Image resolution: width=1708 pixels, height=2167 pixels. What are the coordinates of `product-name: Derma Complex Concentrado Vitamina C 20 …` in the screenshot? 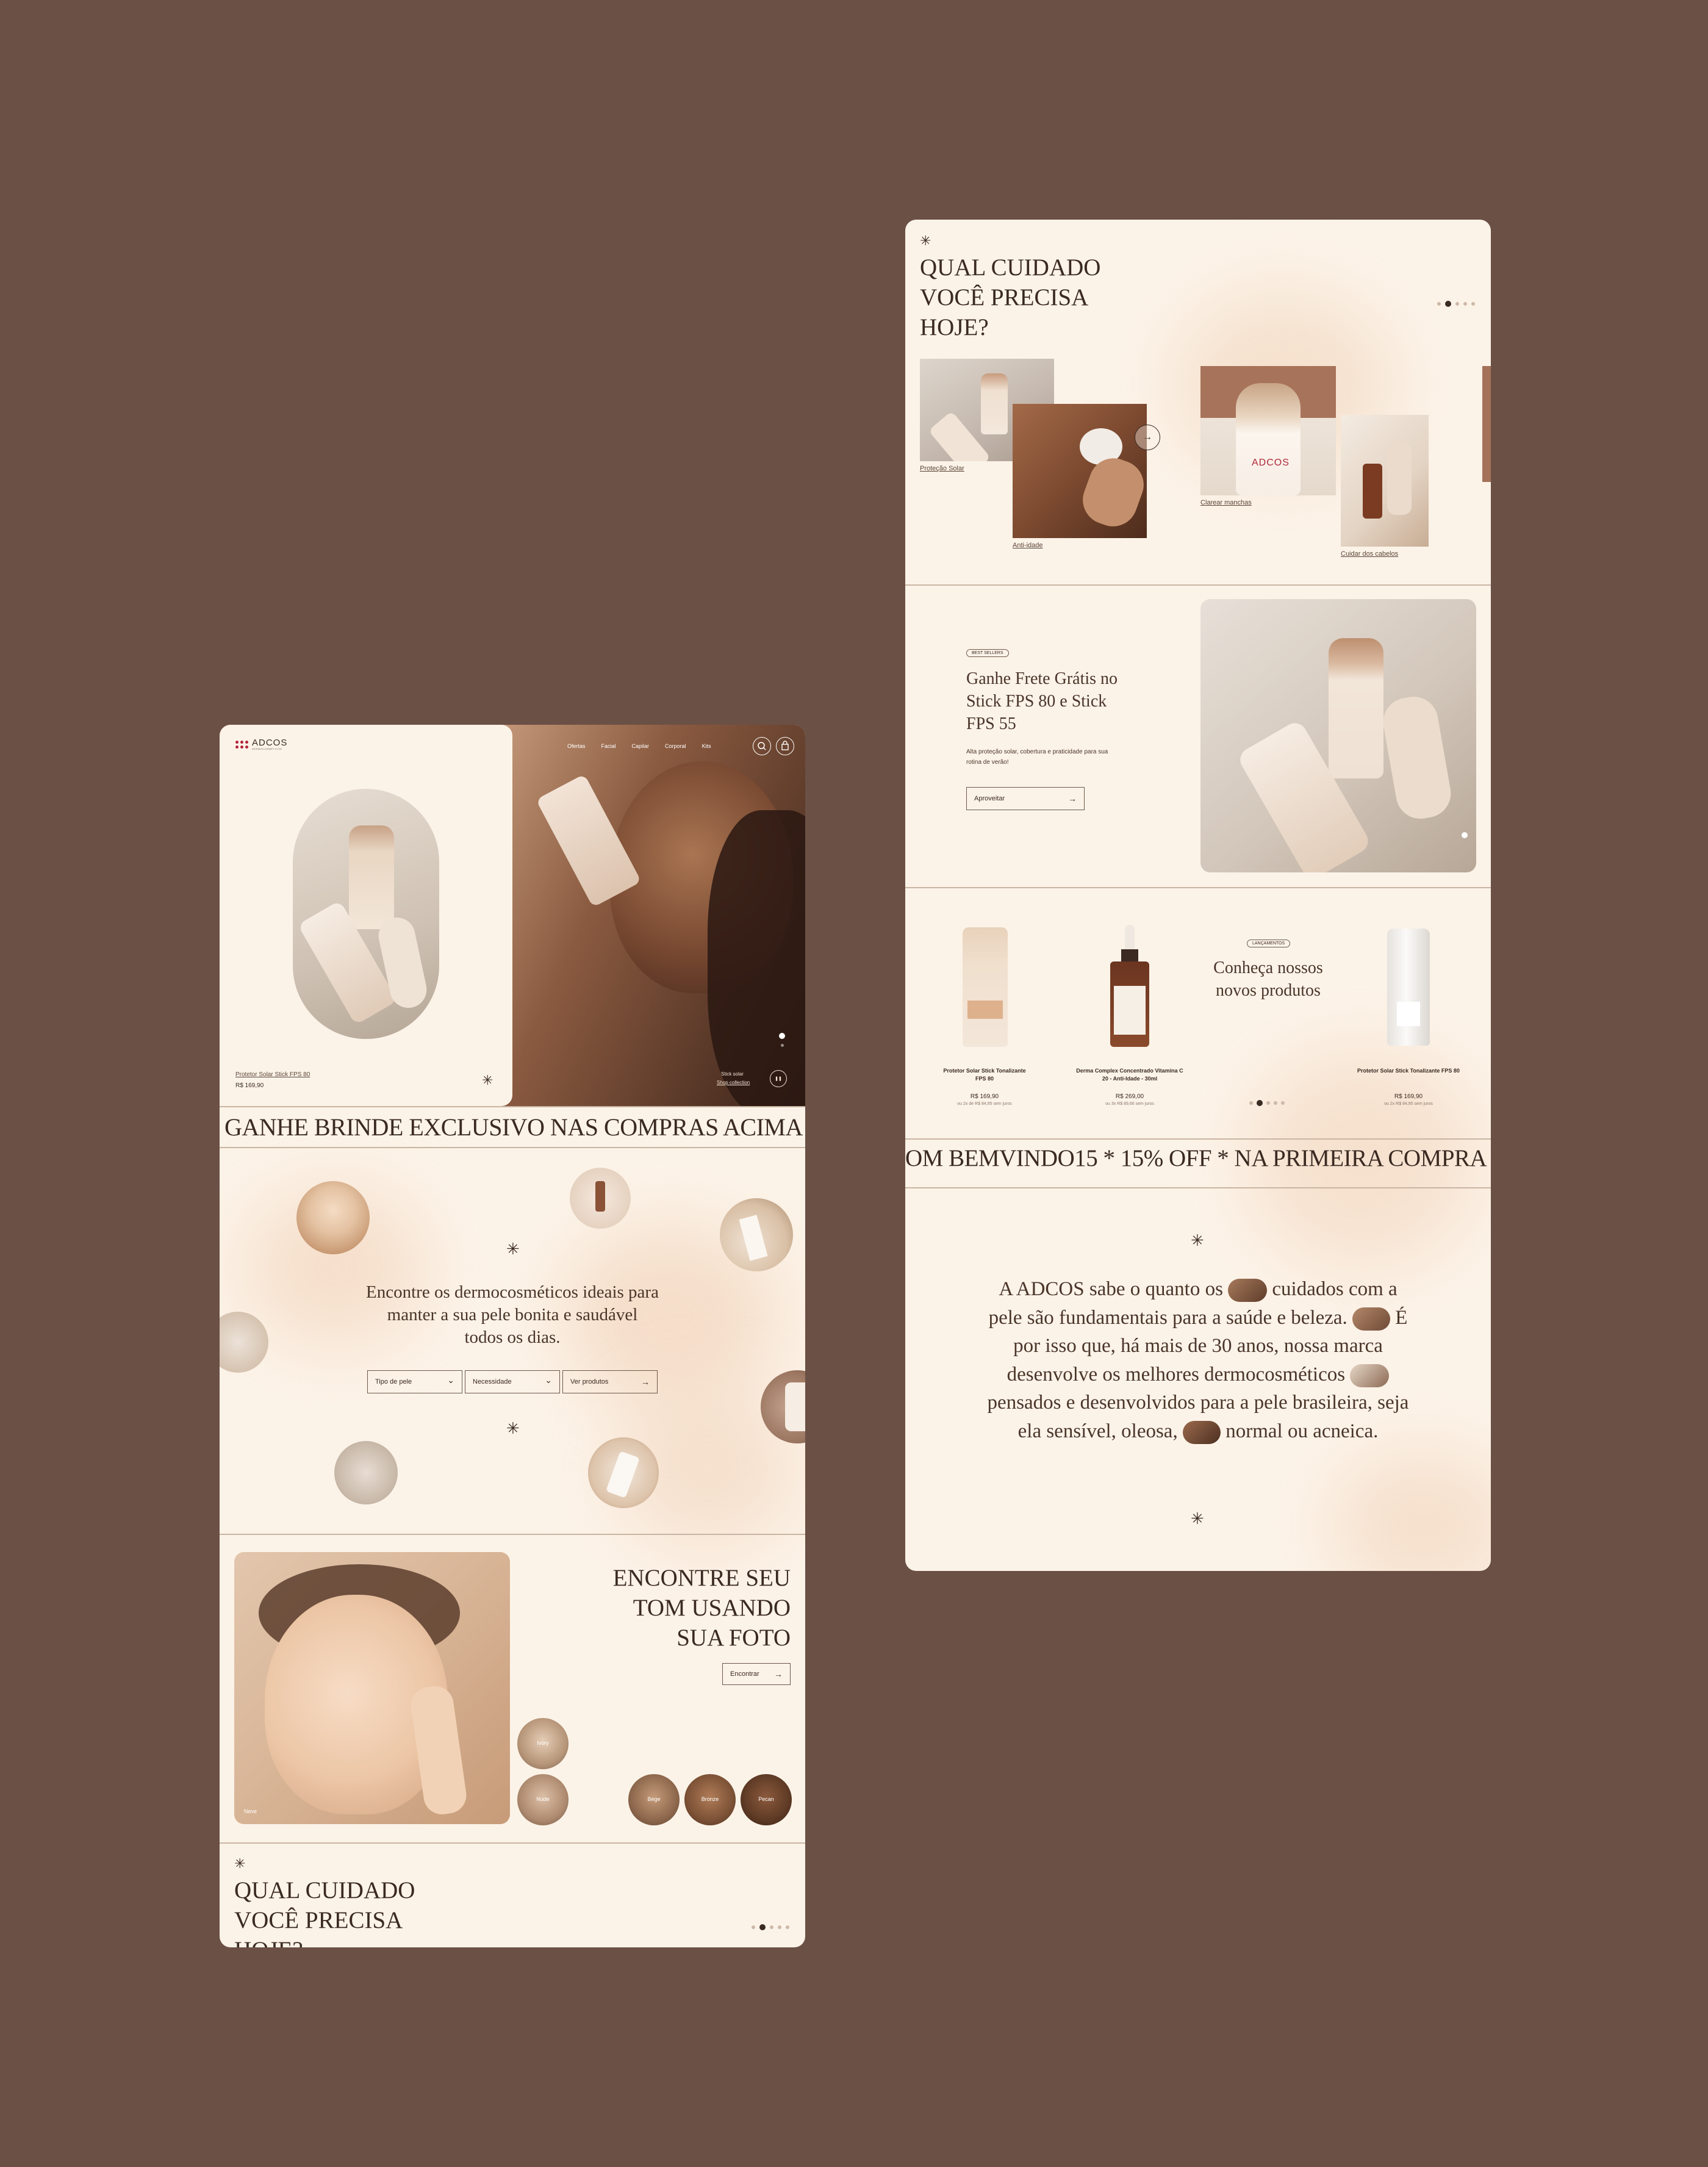 It's located at (1129, 1075).